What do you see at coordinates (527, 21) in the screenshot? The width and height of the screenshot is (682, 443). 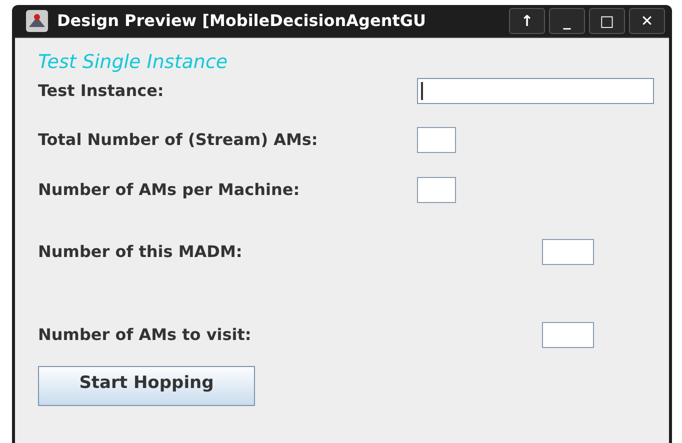 I see `shade-button: ↑` at bounding box center [527, 21].